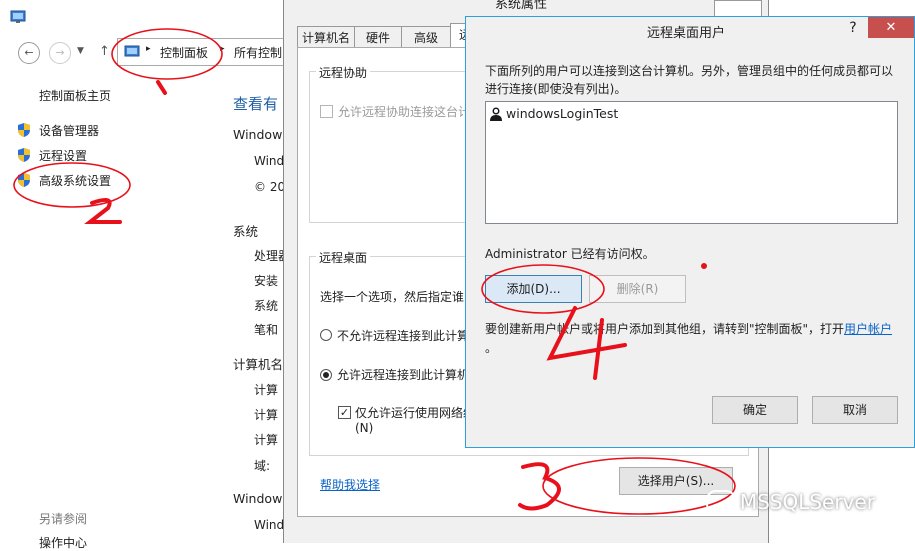  What do you see at coordinates (807, 502) in the screenshot?
I see `watermark-text: MSSQLServer` at bounding box center [807, 502].